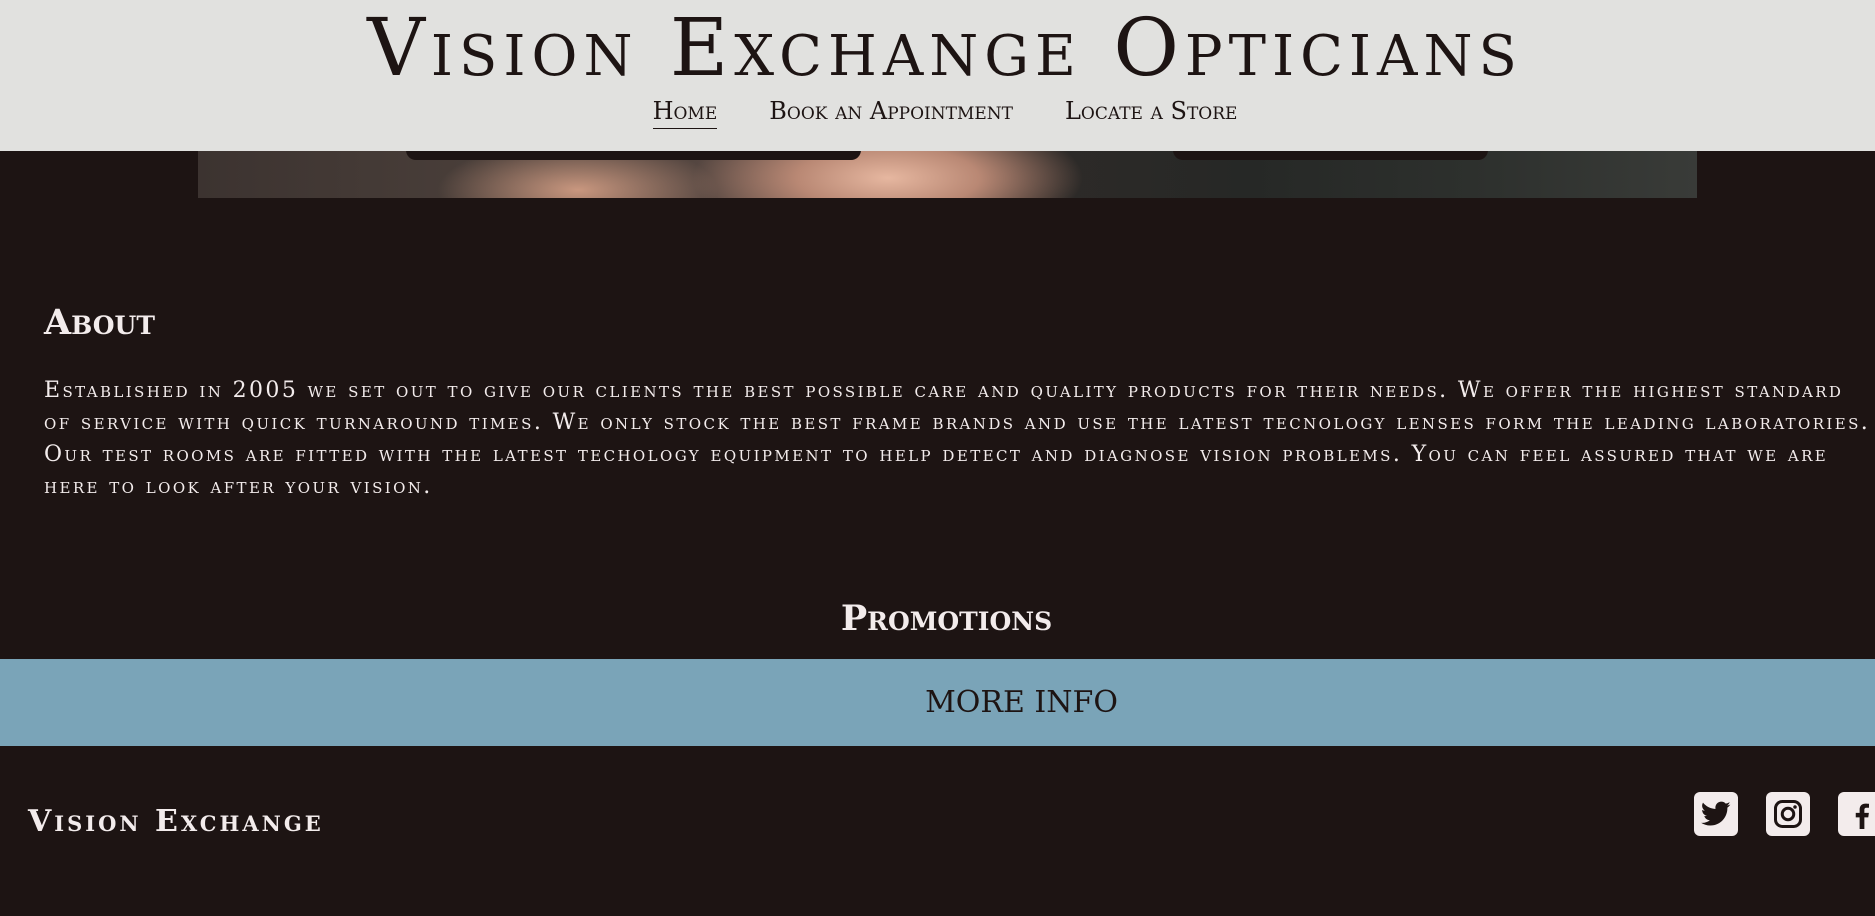 Image resolution: width=1875 pixels, height=916 pixels. I want to click on nav-item-locate-store: Locate a Store, so click(1151, 112).